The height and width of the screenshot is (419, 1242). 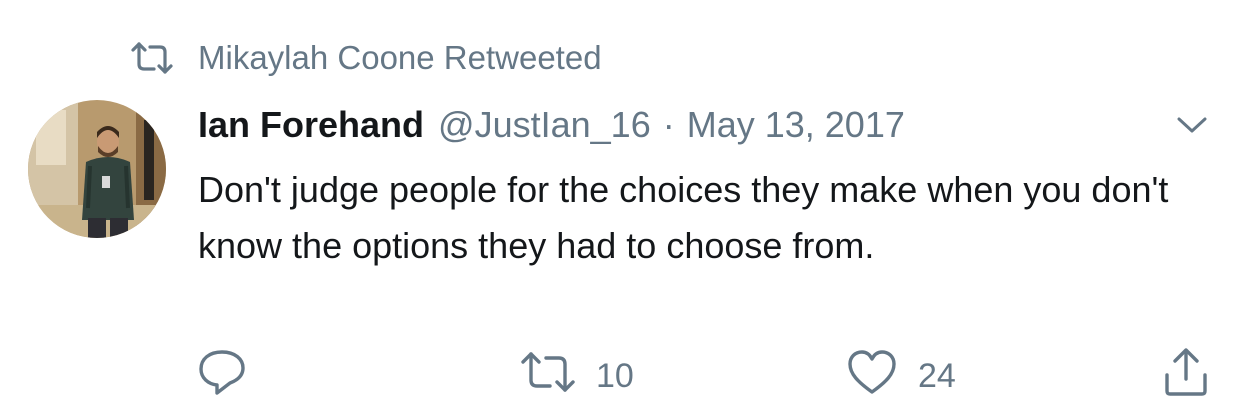 What do you see at coordinates (97, 169) in the screenshot?
I see `avatar` at bounding box center [97, 169].